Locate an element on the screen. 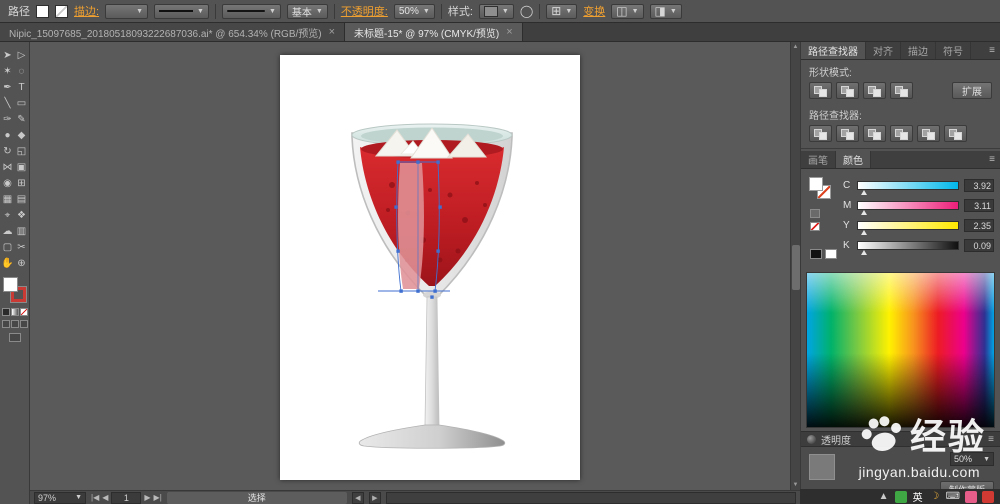 This screenshot has width=1000, height=504. vertical-scrollbar-thumb is located at coordinates (796, 267).